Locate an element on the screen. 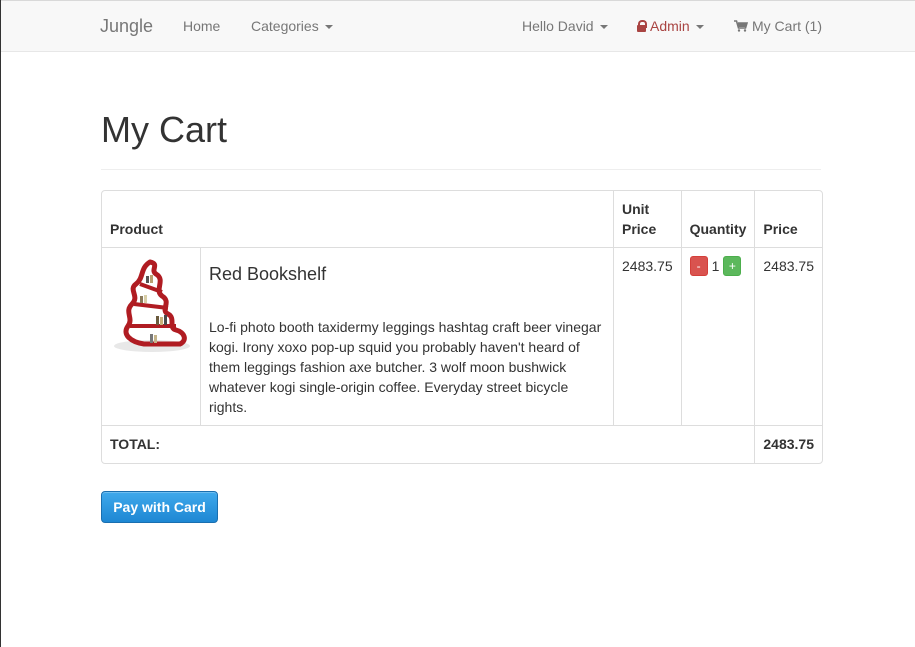  total-label: TOTAL: is located at coordinates (429, 444).